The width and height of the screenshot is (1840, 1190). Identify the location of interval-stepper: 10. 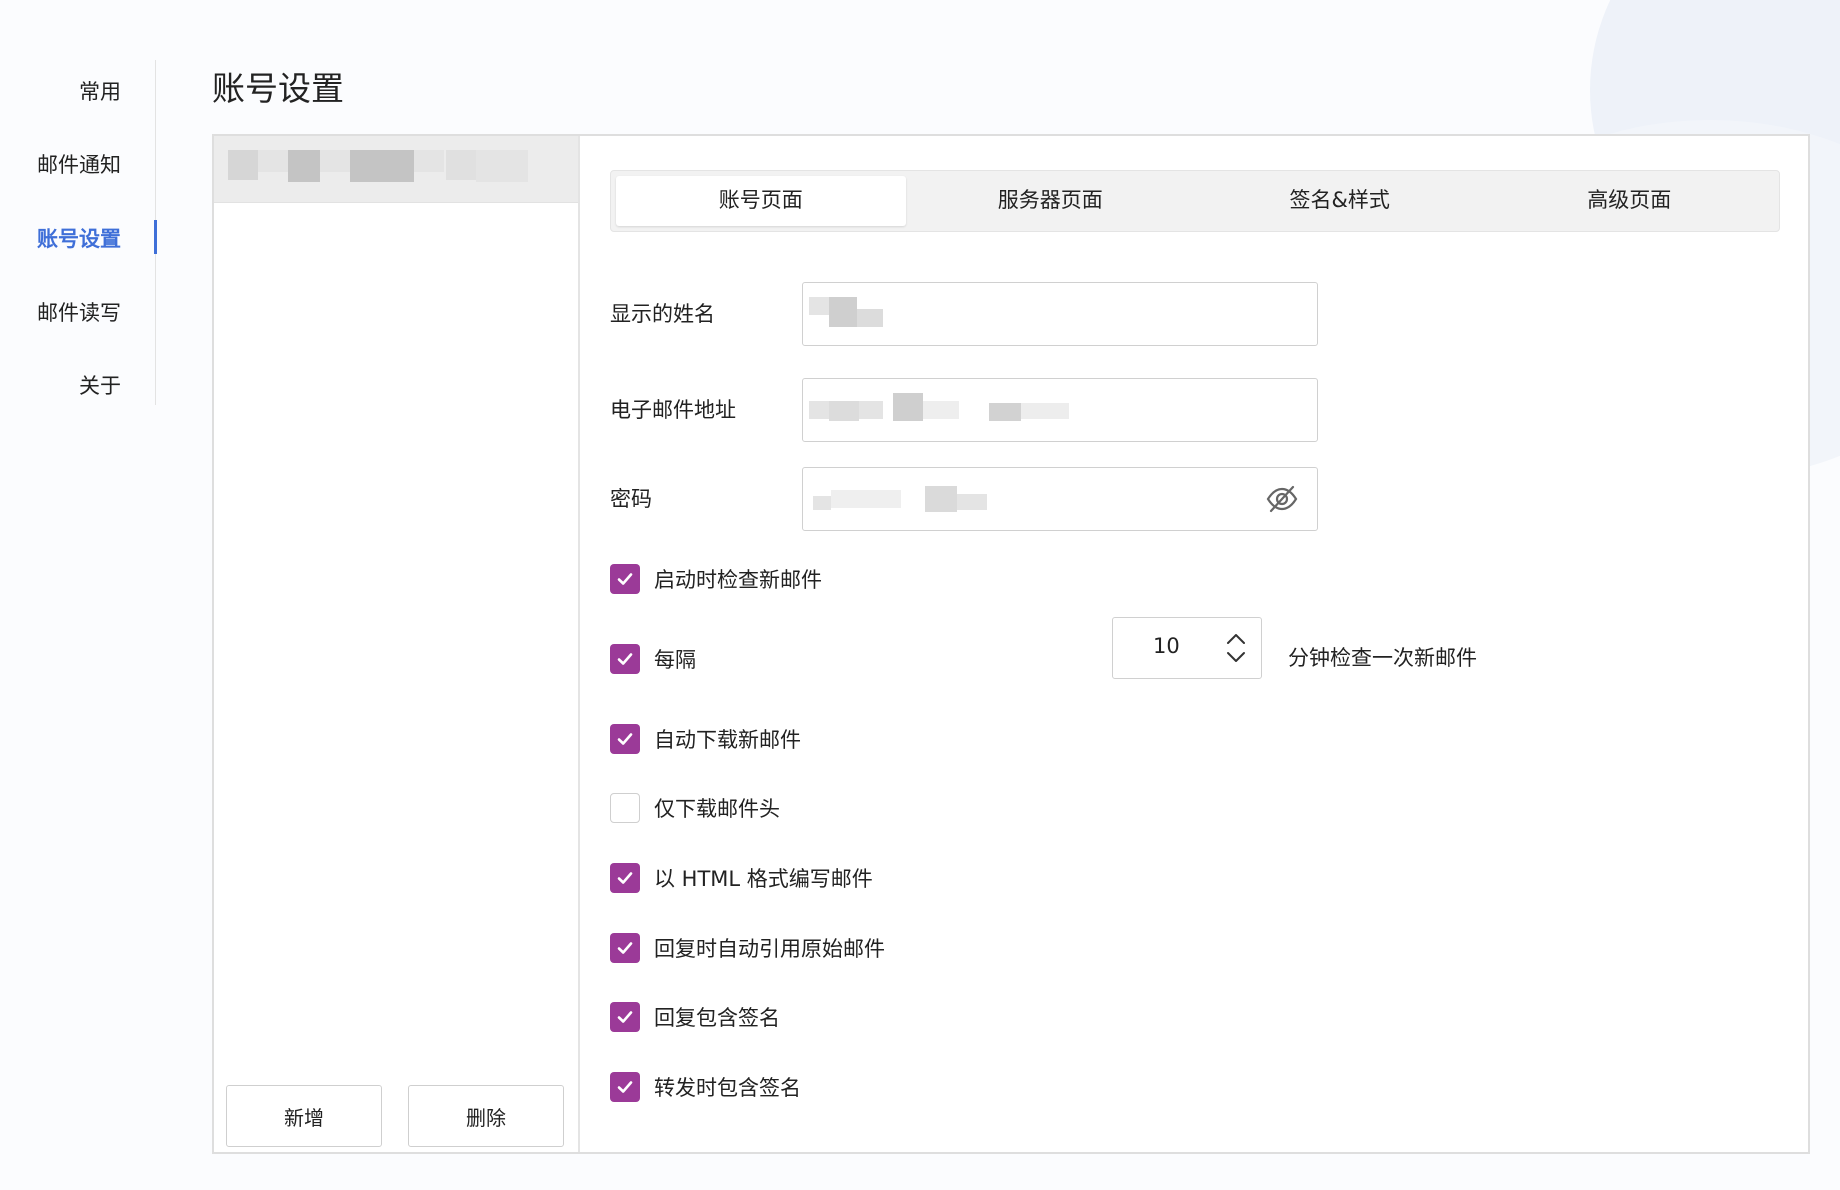
(1187, 648).